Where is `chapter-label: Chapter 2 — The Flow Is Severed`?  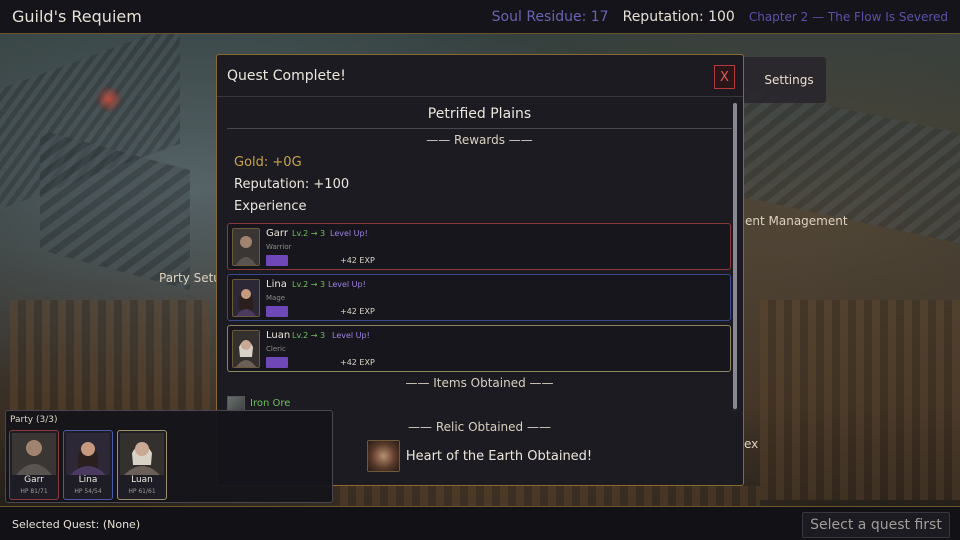
chapter-label: Chapter 2 — The Flow Is Severed is located at coordinates (848, 16).